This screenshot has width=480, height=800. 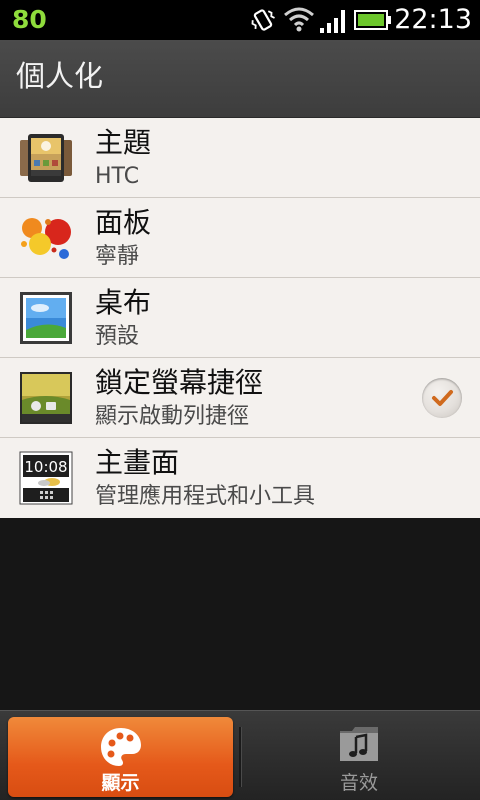 What do you see at coordinates (29, 19) in the screenshot?
I see `battery-percent: 80` at bounding box center [29, 19].